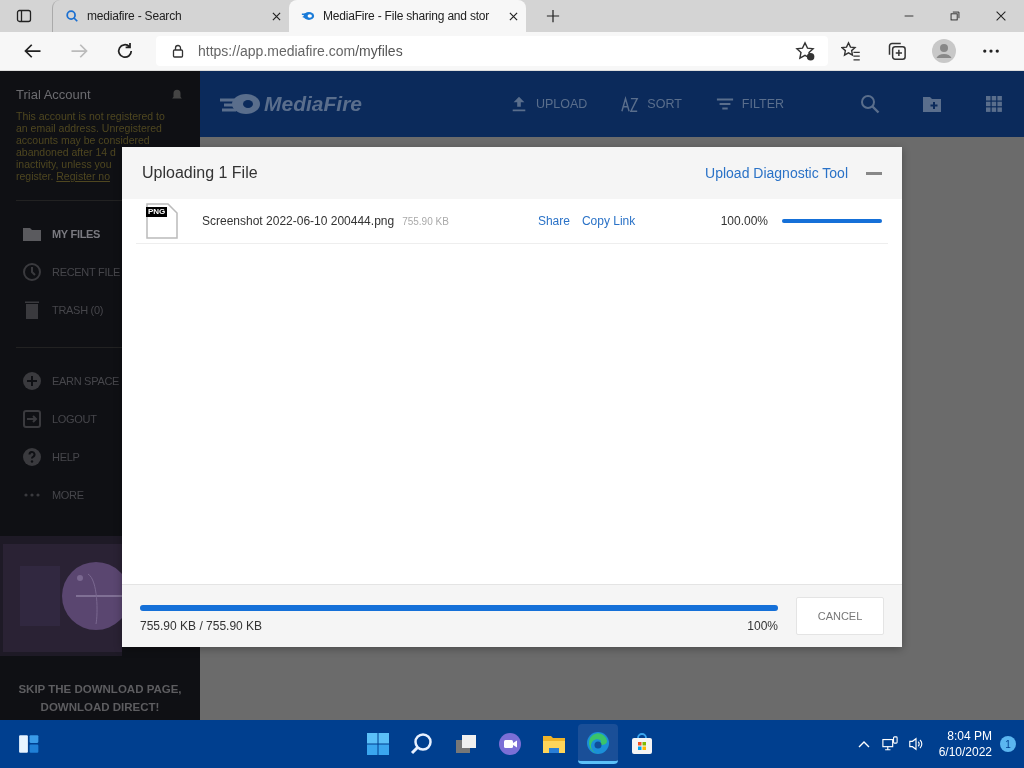 Image resolution: width=1024 pixels, height=768 pixels. What do you see at coordinates (492, 51) in the screenshot?
I see `address-field: https://app.mediafire.com/myfiles` at bounding box center [492, 51].